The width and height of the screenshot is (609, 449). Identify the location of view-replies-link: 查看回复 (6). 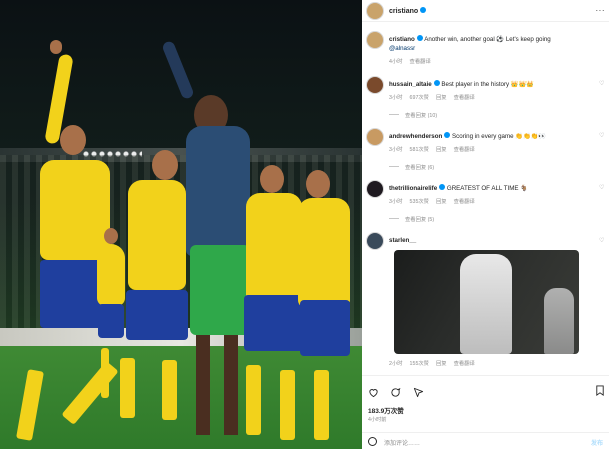
(411, 167).